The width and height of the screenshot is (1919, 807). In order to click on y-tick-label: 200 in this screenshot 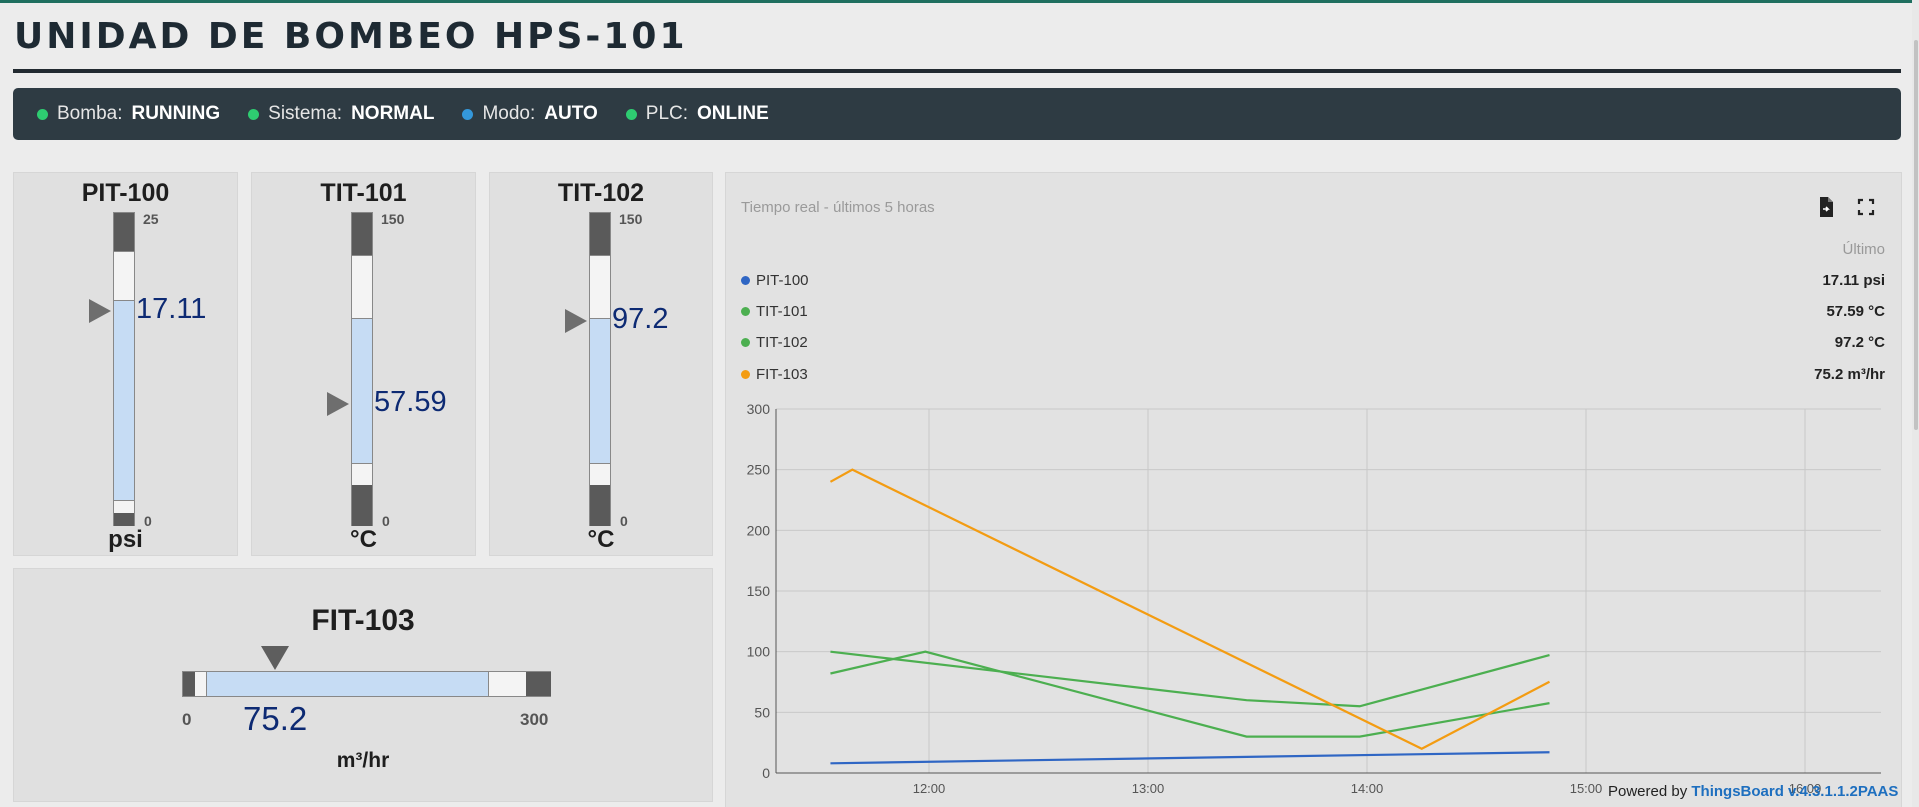, I will do `click(759, 530)`.